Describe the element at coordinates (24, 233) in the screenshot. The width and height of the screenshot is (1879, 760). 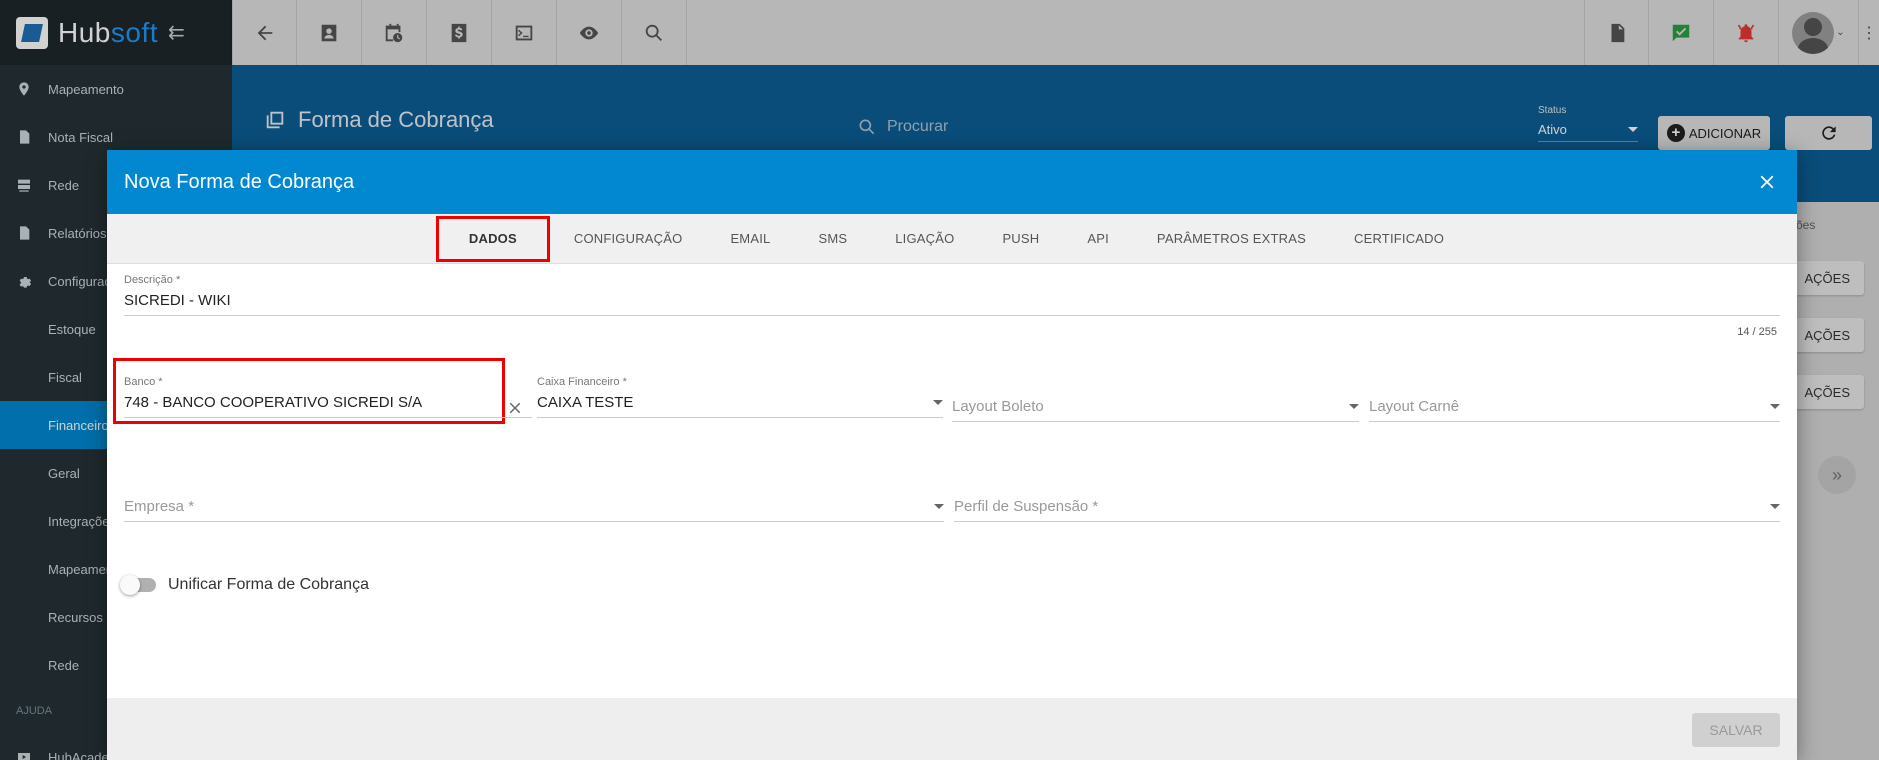
I see `report-icon` at that location.